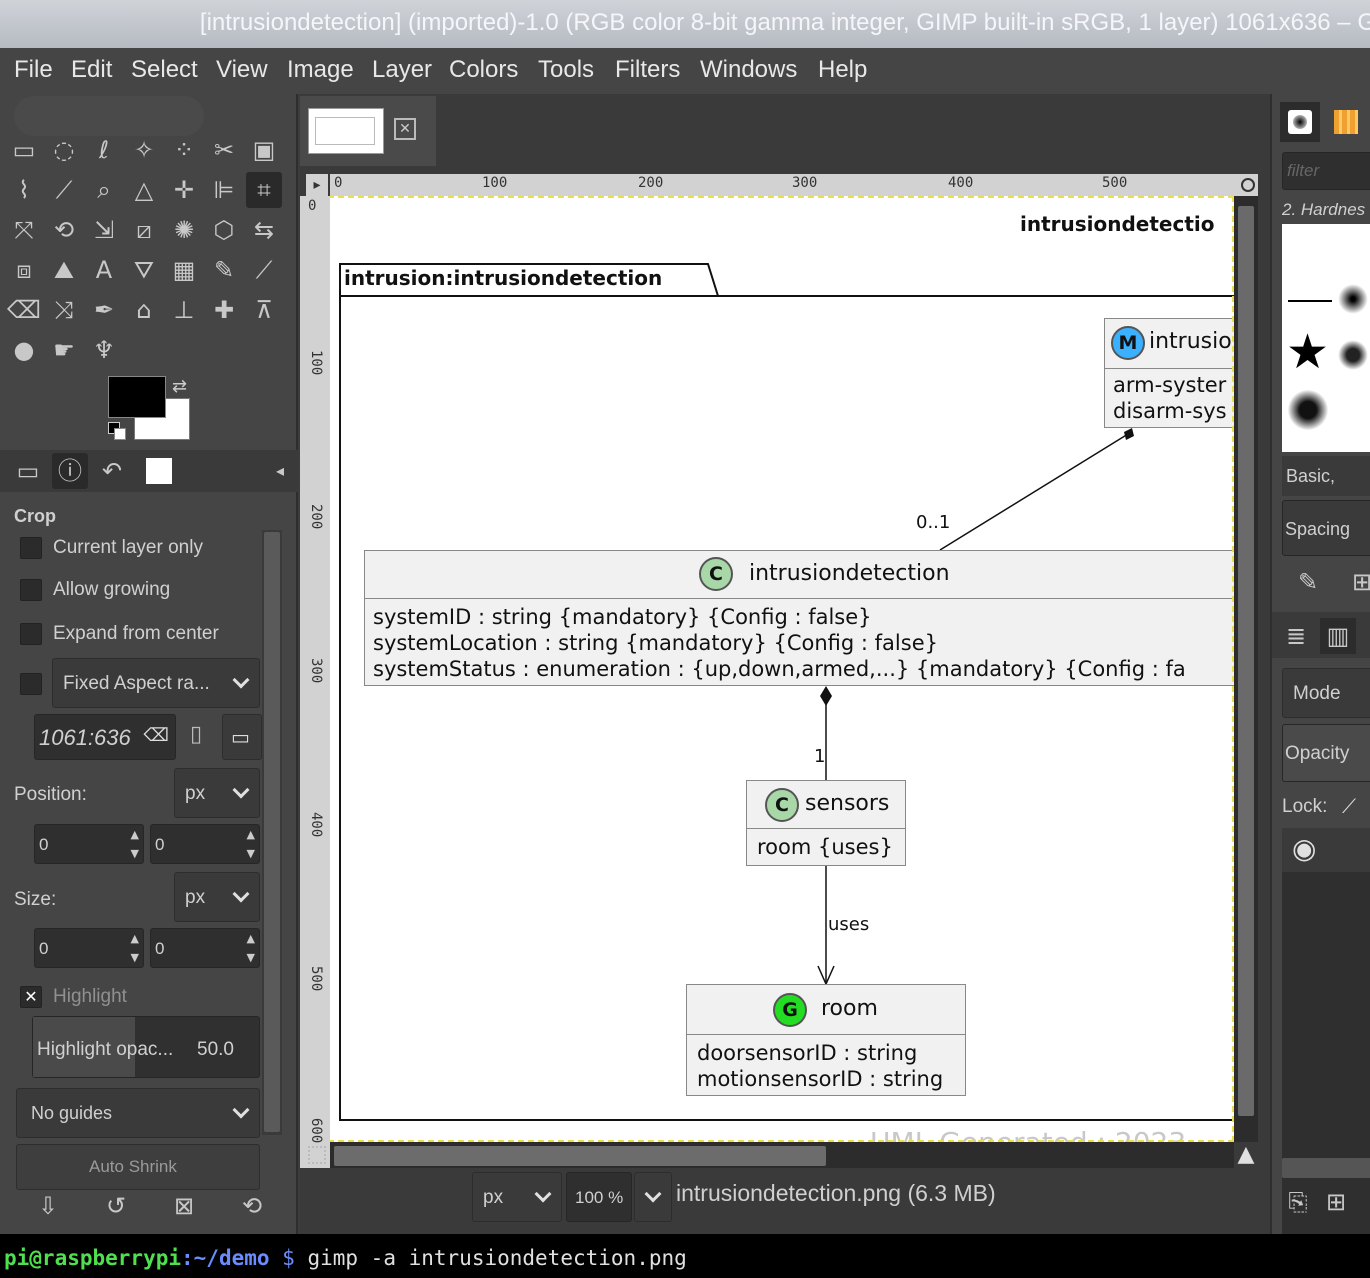 The height and width of the screenshot is (1278, 1370). What do you see at coordinates (224, 190) in the screenshot?
I see `align-icon: ⊫` at bounding box center [224, 190].